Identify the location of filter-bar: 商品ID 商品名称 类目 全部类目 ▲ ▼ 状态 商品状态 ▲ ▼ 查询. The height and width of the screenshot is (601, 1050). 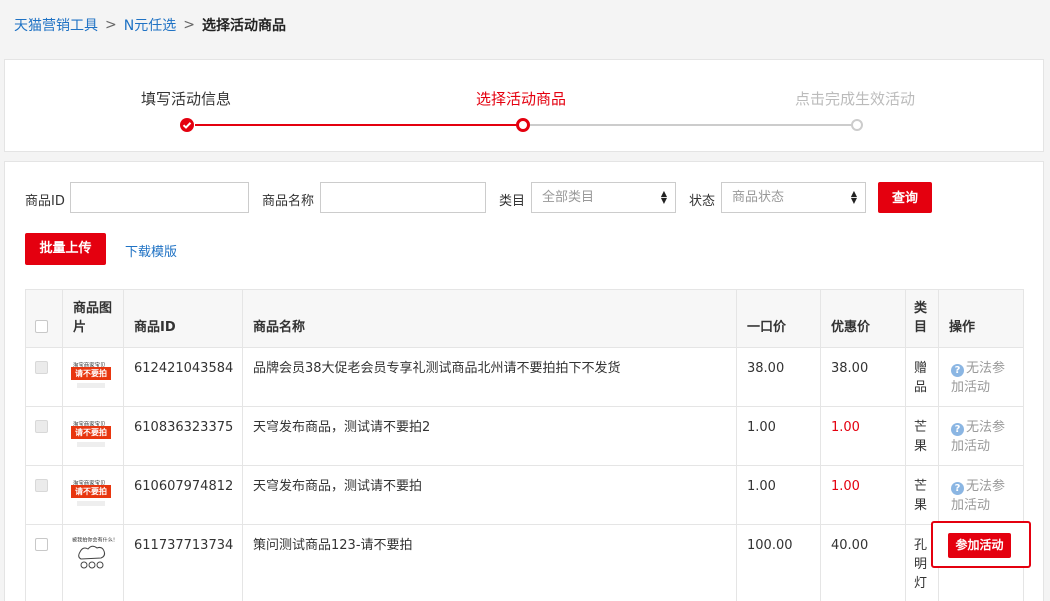
(524, 198).